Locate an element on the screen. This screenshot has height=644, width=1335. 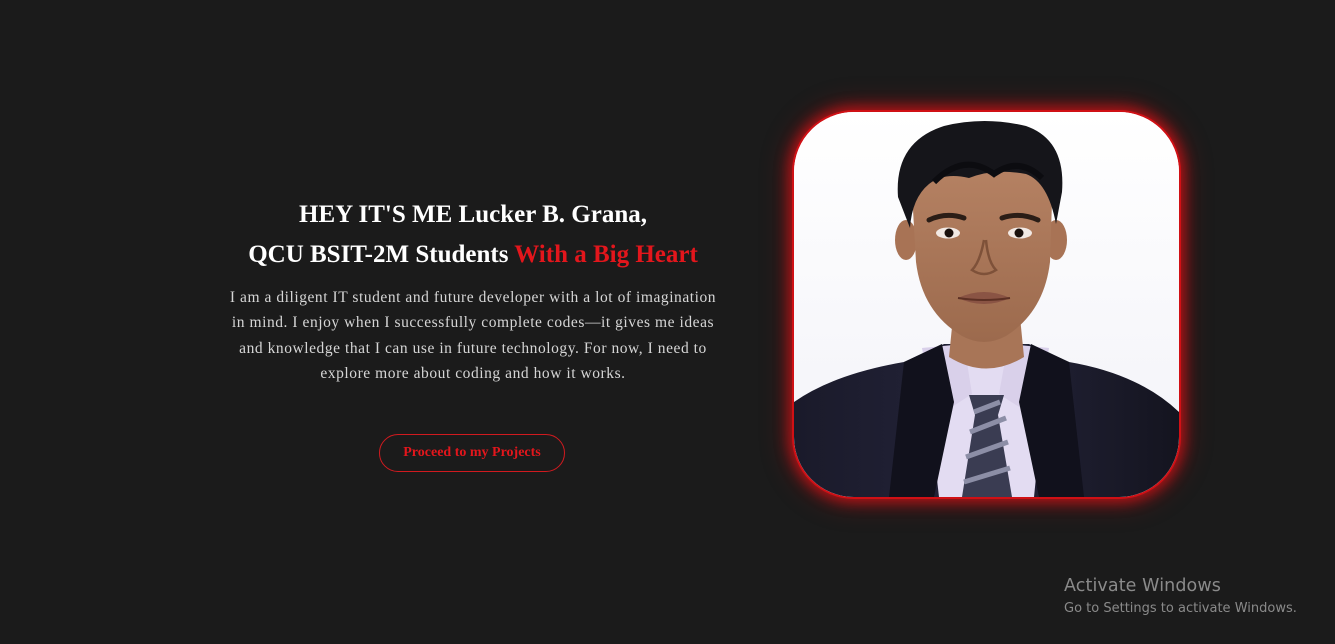
watermark-subtitle: Go to Settings to activate Windows. is located at coordinates (1180, 608).